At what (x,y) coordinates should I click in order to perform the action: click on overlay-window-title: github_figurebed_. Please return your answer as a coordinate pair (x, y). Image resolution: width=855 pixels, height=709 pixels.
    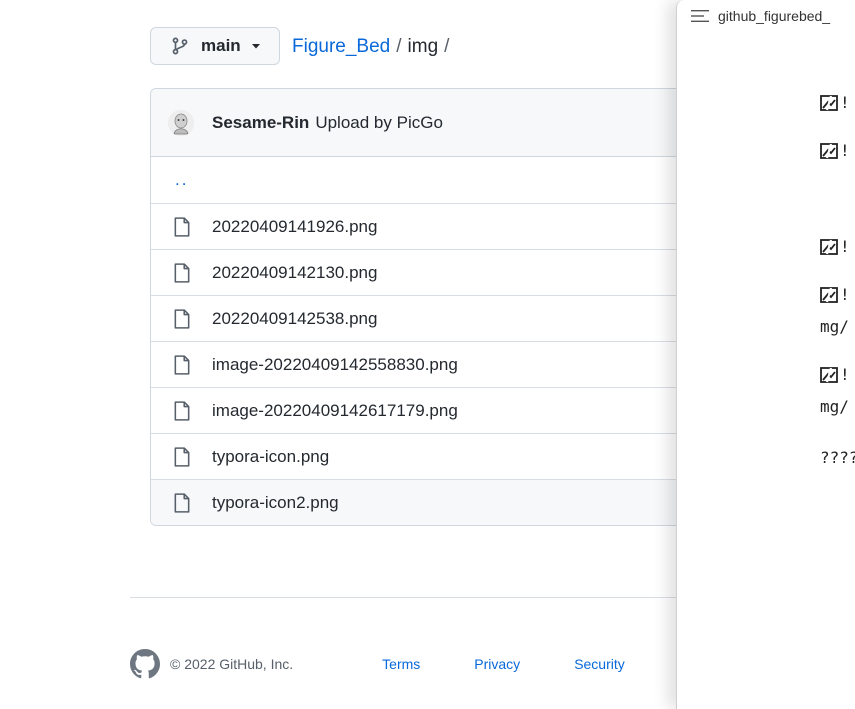
    Looking at the image, I should click on (760, 16).